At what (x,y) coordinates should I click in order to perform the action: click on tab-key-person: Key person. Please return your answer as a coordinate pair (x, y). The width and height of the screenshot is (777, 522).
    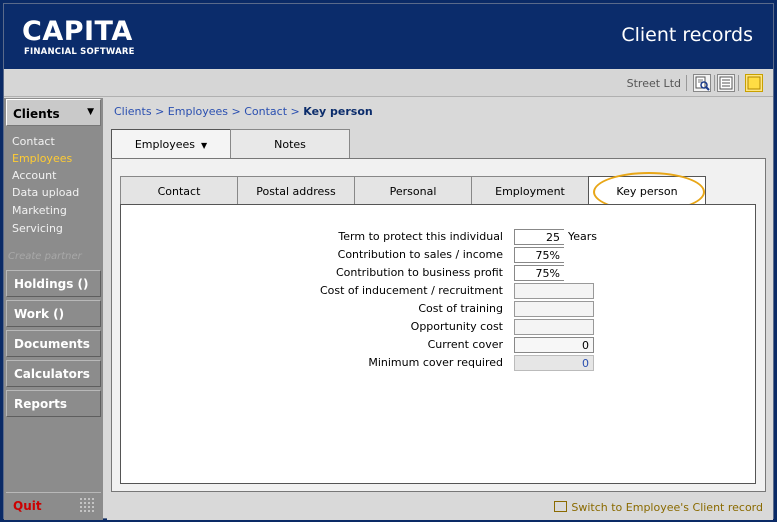
    Looking at the image, I should click on (647, 190).